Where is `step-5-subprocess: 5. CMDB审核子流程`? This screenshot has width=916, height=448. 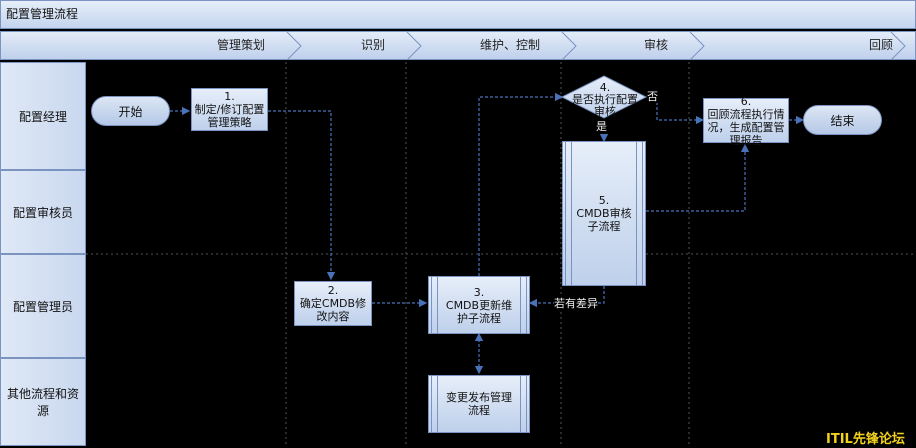 step-5-subprocess: 5. CMDB审核子流程 is located at coordinates (604, 213).